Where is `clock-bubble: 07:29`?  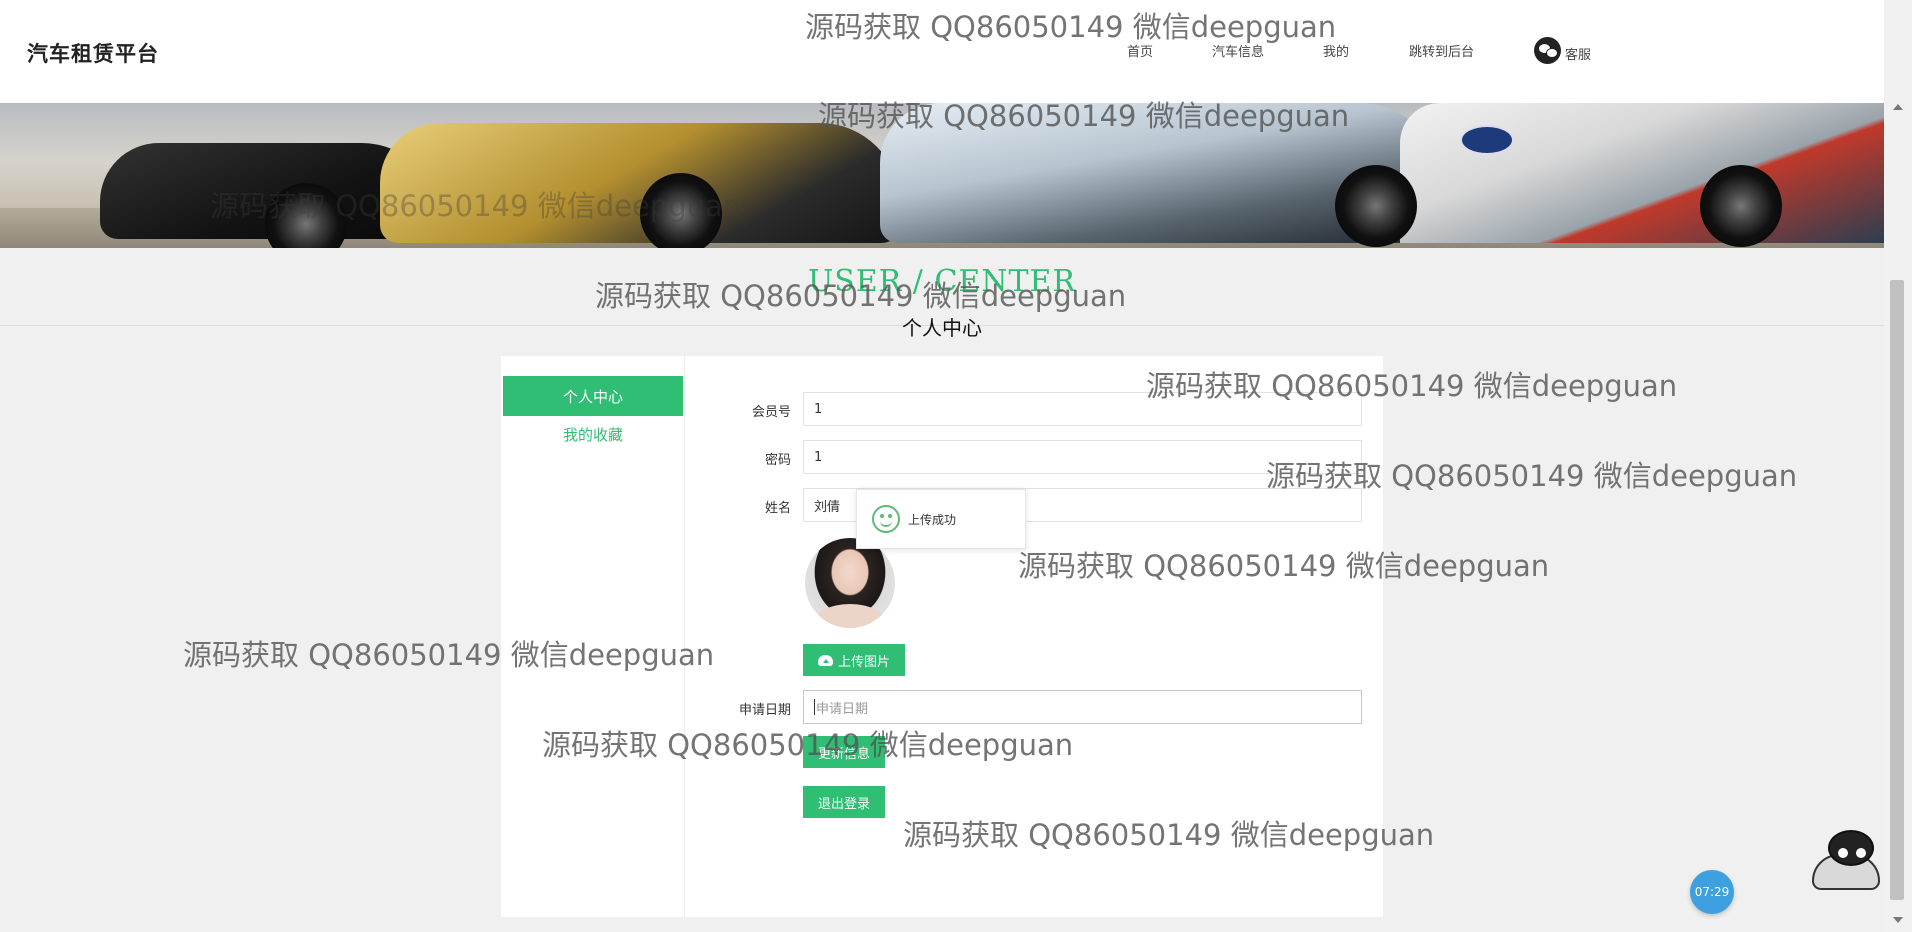 clock-bubble: 07:29 is located at coordinates (1712, 892).